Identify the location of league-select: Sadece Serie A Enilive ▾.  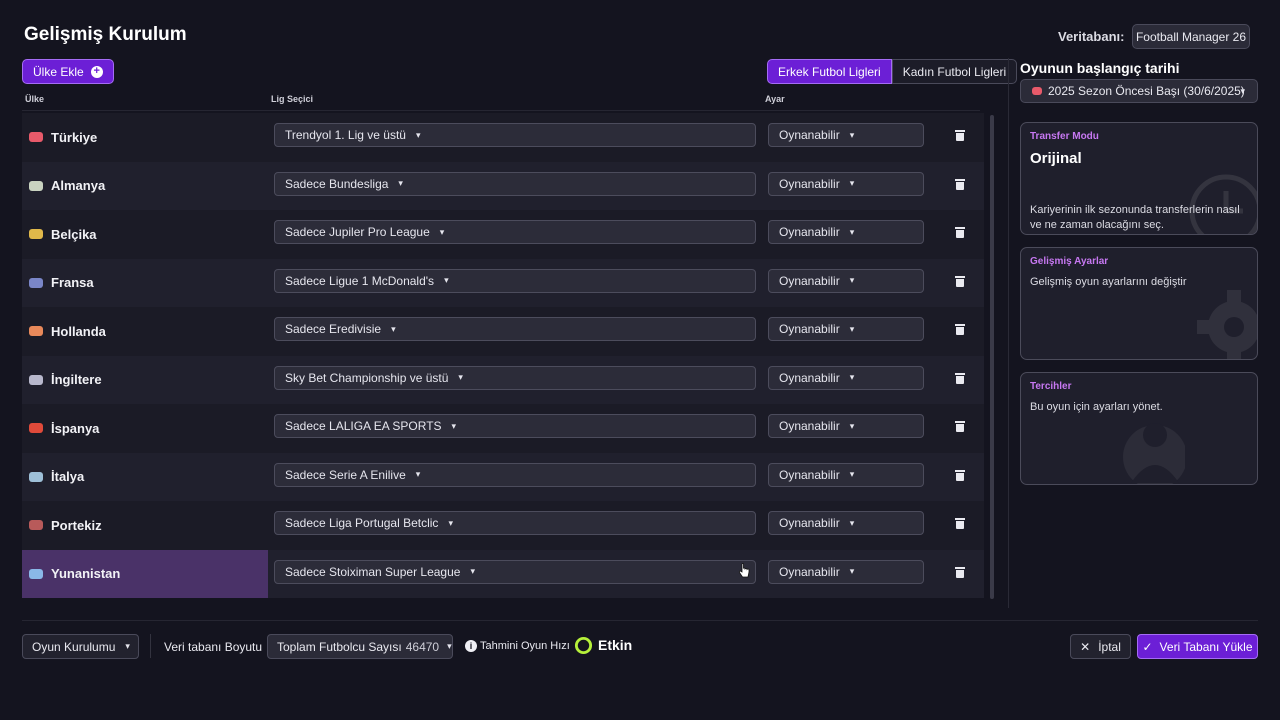
(515, 474).